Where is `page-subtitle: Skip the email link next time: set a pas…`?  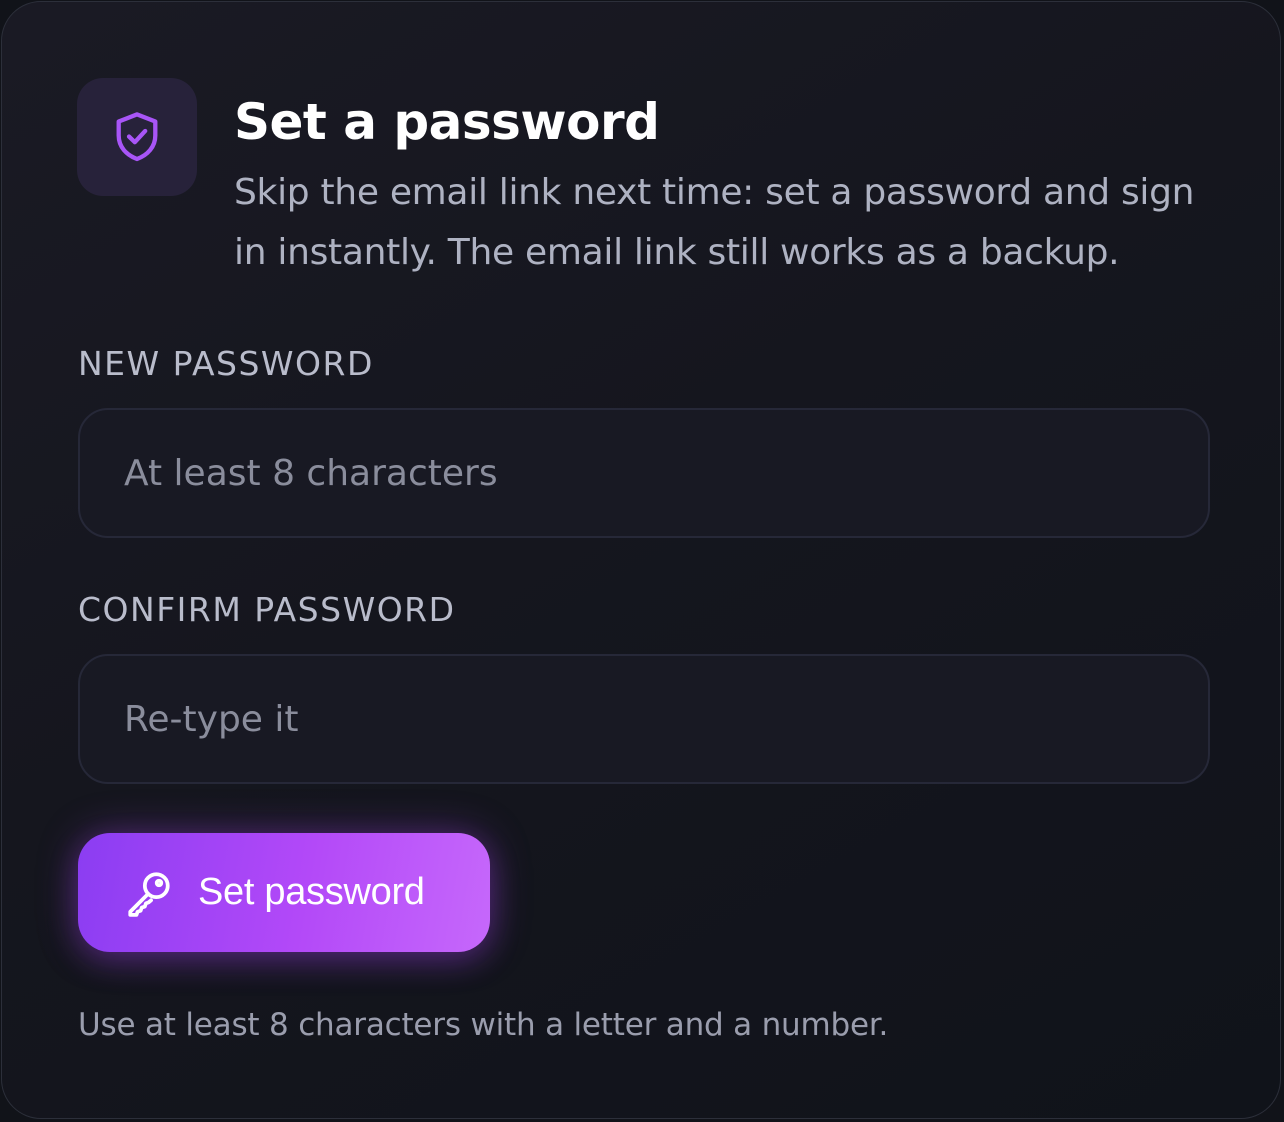 page-subtitle: Skip the email link next time: set a pas… is located at coordinates (714, 222).